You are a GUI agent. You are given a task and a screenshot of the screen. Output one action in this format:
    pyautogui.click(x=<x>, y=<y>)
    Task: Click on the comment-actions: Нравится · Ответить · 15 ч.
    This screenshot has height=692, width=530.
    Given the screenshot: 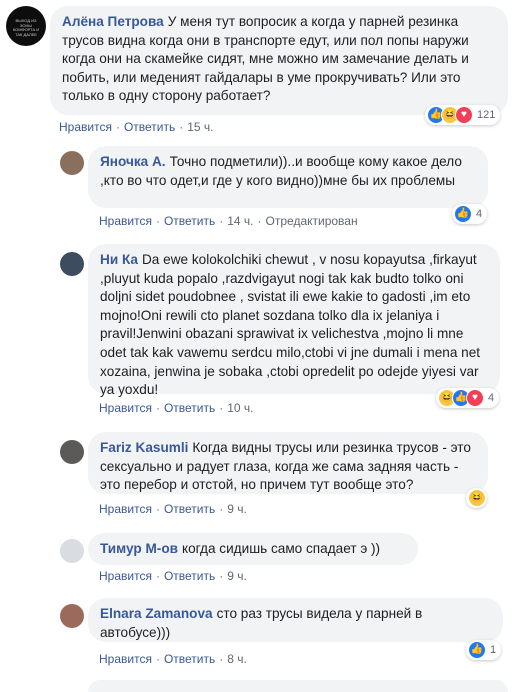 What is the action you would take?
    pyautogui.click(x=136, y=127)
    